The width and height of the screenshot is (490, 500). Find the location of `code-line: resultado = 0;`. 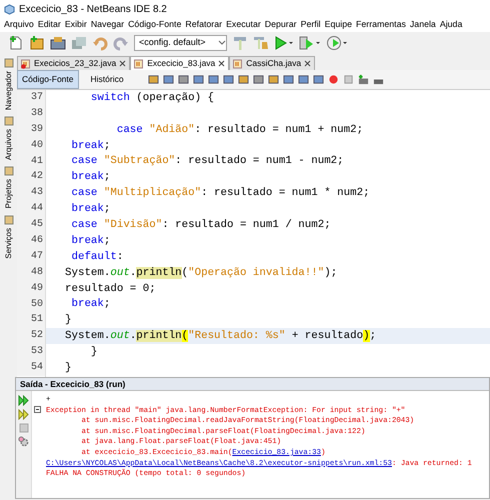

code-line: resultado = 0; is located at coordinates (110, 288).